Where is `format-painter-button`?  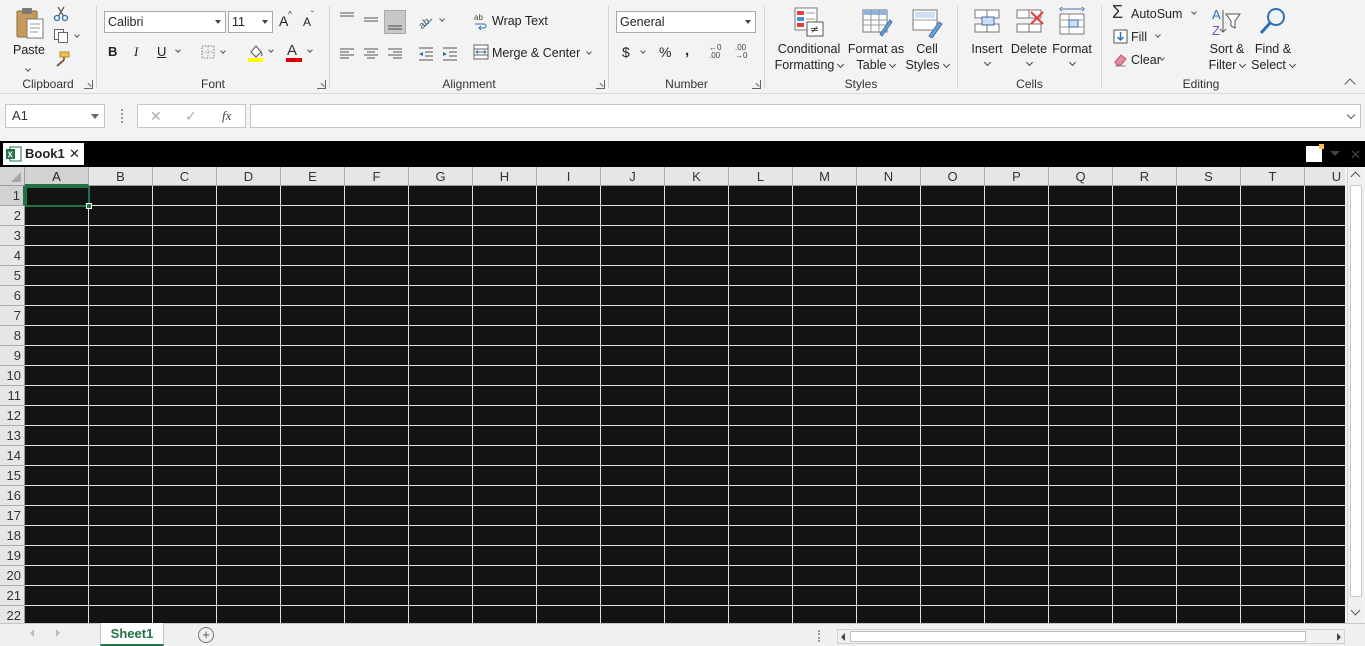 format-painter-button is located at coordinates (62, 59).